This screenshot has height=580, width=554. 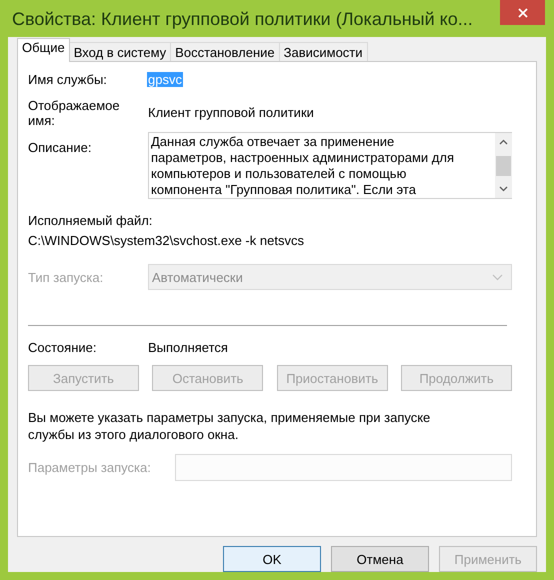 I want to click on field-label: Состояние:, so click(x=63, y=347).